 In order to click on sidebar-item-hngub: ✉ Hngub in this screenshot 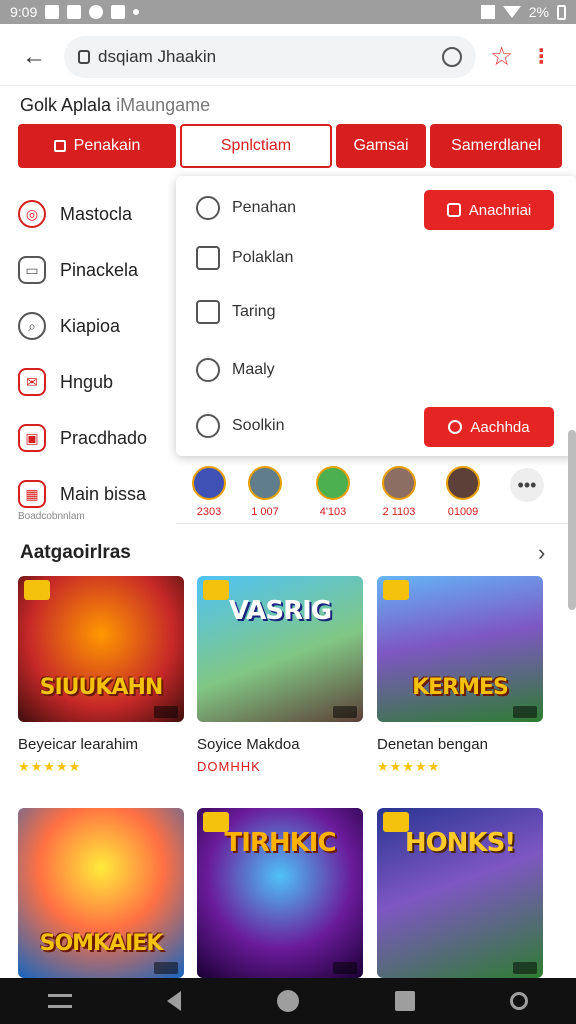, I will do `click(98, 382)`.